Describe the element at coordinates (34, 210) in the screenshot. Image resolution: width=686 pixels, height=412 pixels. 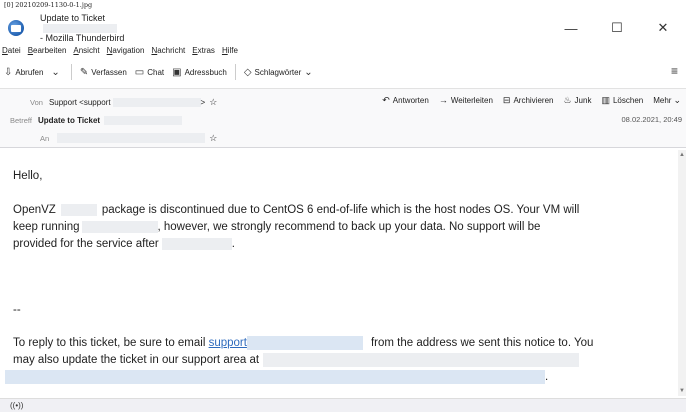
I see `body-text: OpenVZ` at that location.